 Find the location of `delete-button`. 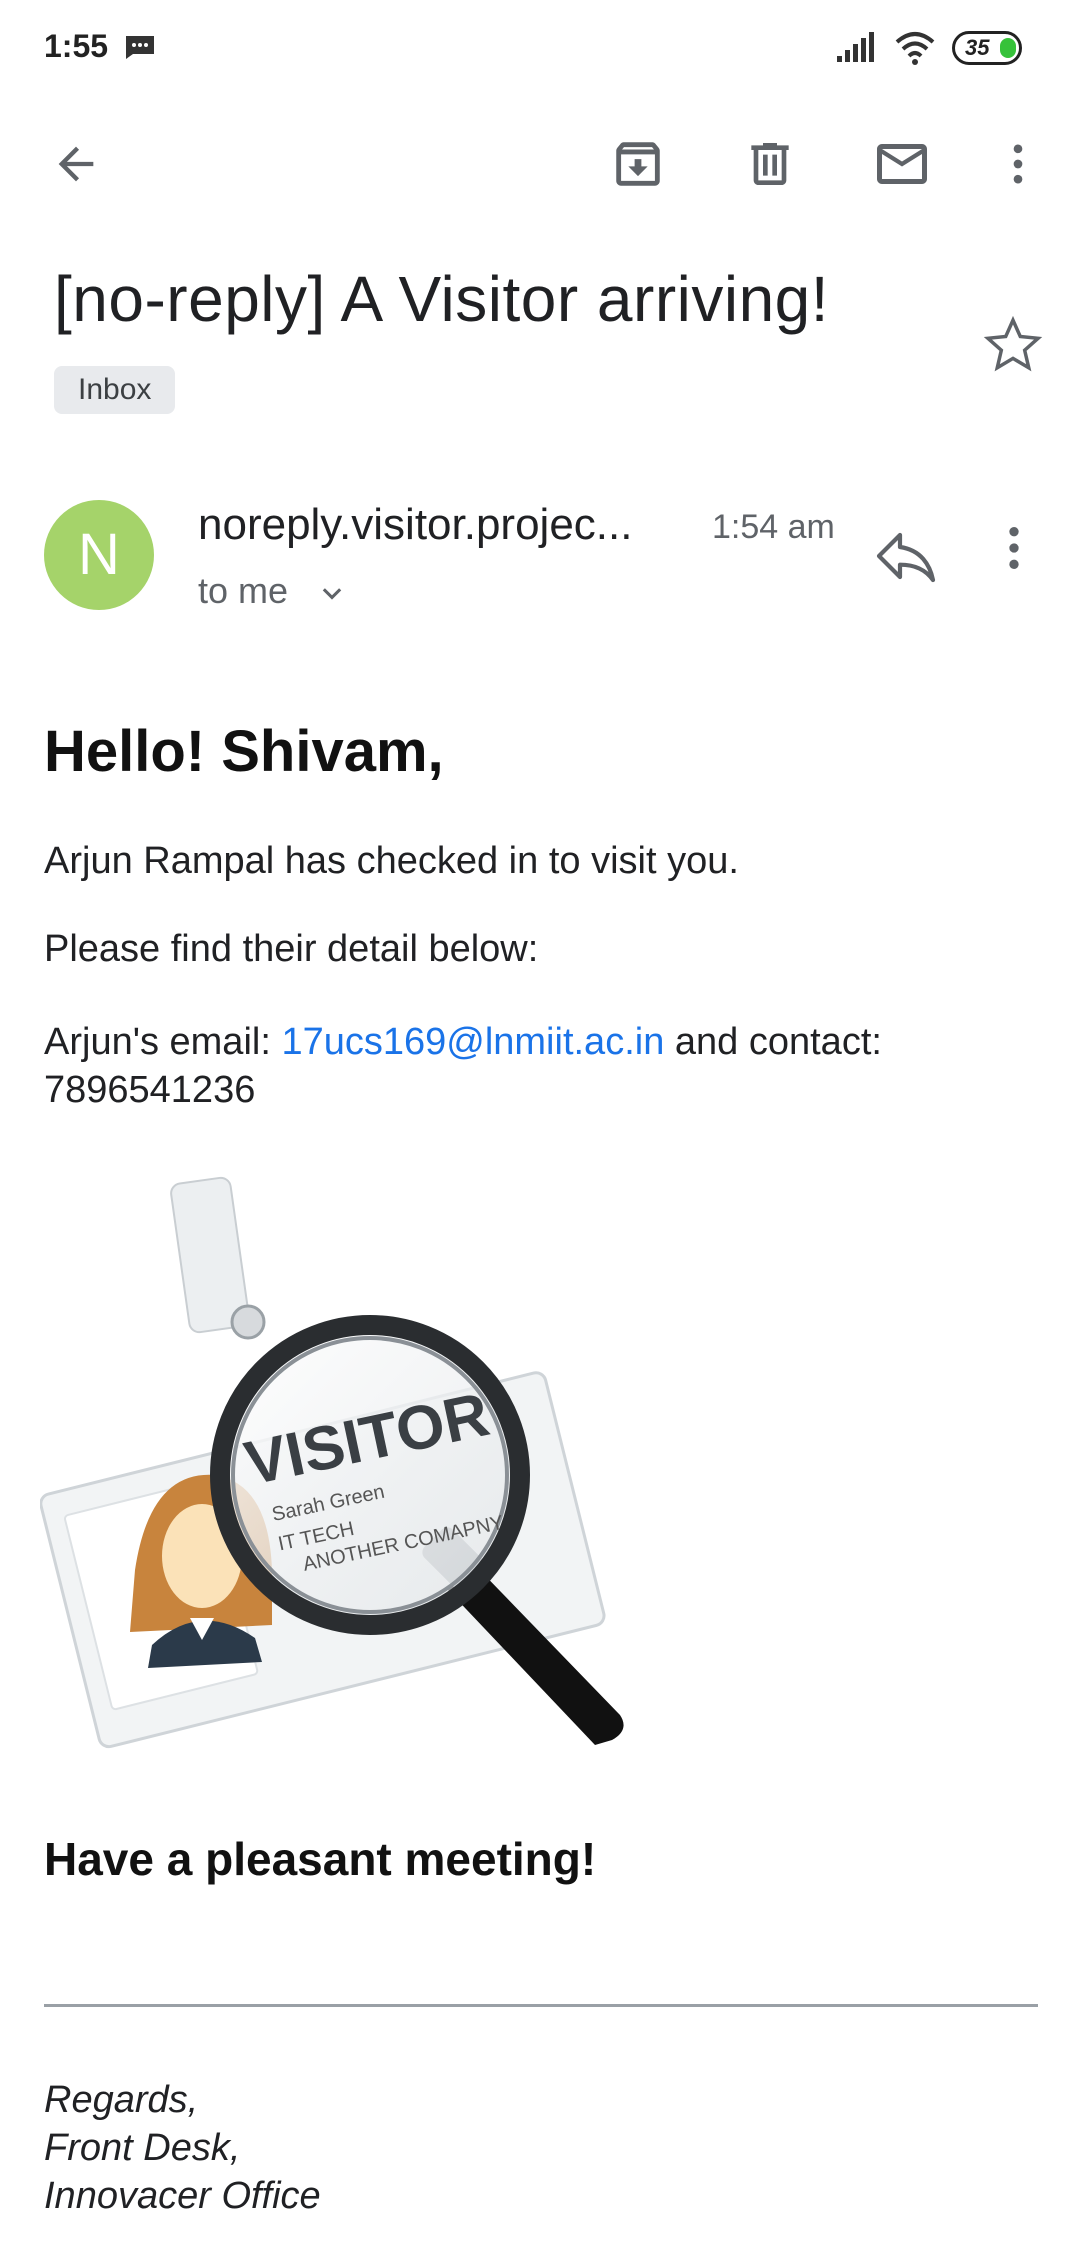

delete-button is located at coordinates (770, 164).